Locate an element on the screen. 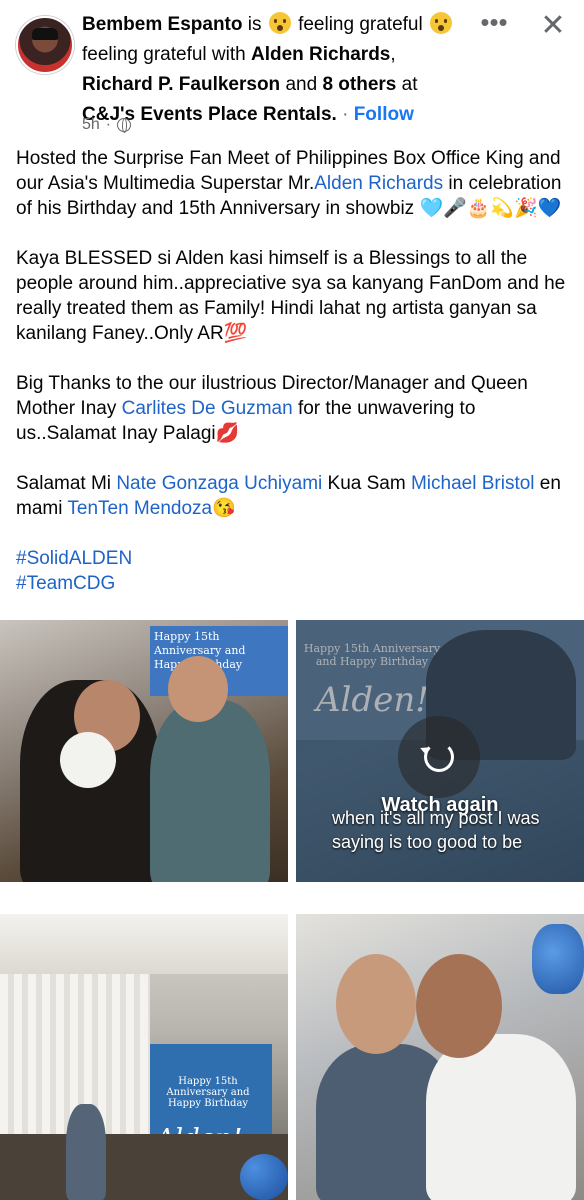  mention-nate-gonzaga-uchiyami: Nate Gonzaga Uchiyami is located at coordinates (219, 483).